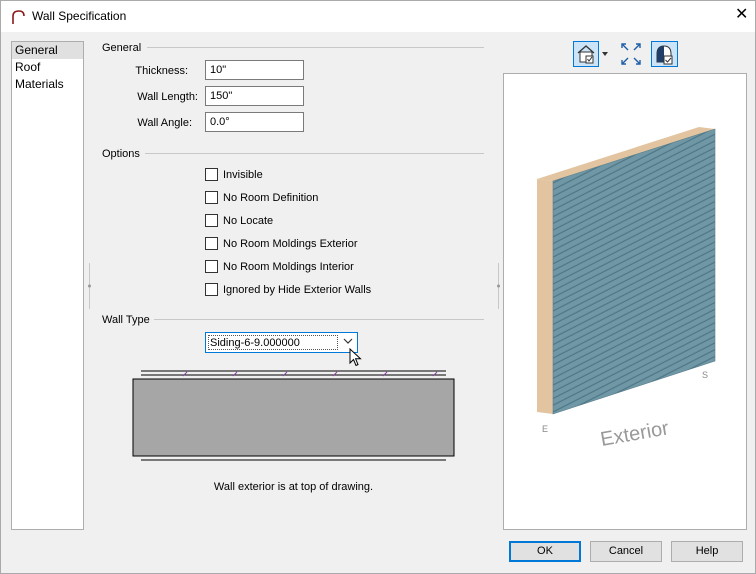 The height and width of the screenshot is (574, 756). I want to click on general-group-label: General, so click(122, 48).